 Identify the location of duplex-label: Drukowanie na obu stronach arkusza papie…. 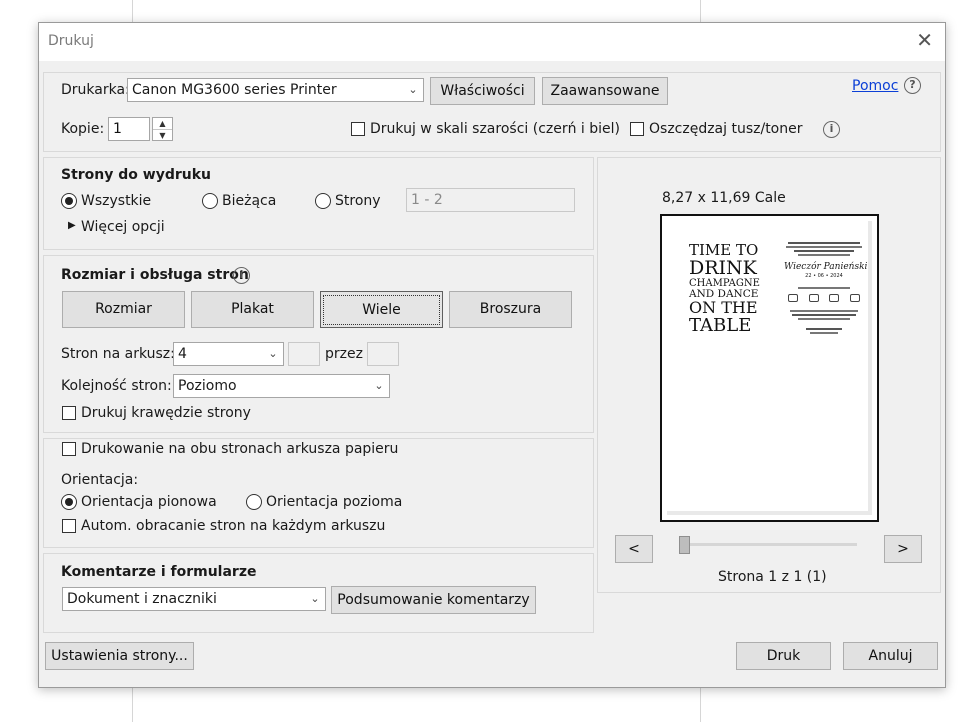
(240, 449).